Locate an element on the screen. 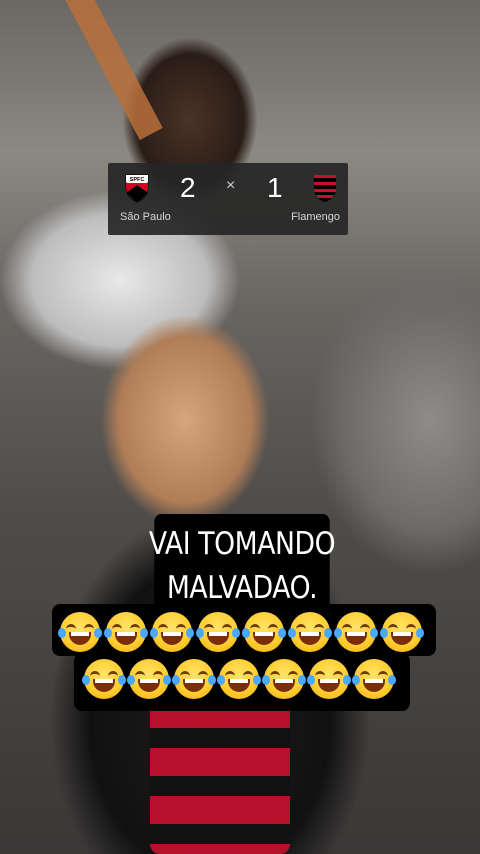 This screenshot has width=480, height=854. sao-paulo-crest-icon: SPFC is located at coordinates (137, 188).